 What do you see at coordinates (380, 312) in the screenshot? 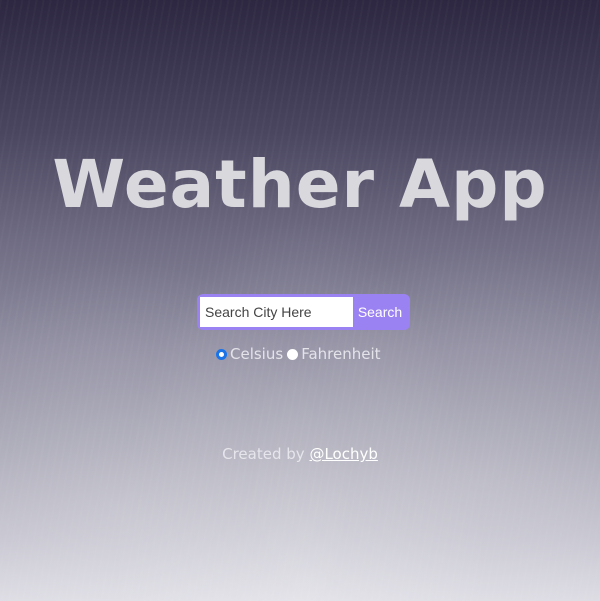
I see `search-button: Search` at bounding box center [380, 312].